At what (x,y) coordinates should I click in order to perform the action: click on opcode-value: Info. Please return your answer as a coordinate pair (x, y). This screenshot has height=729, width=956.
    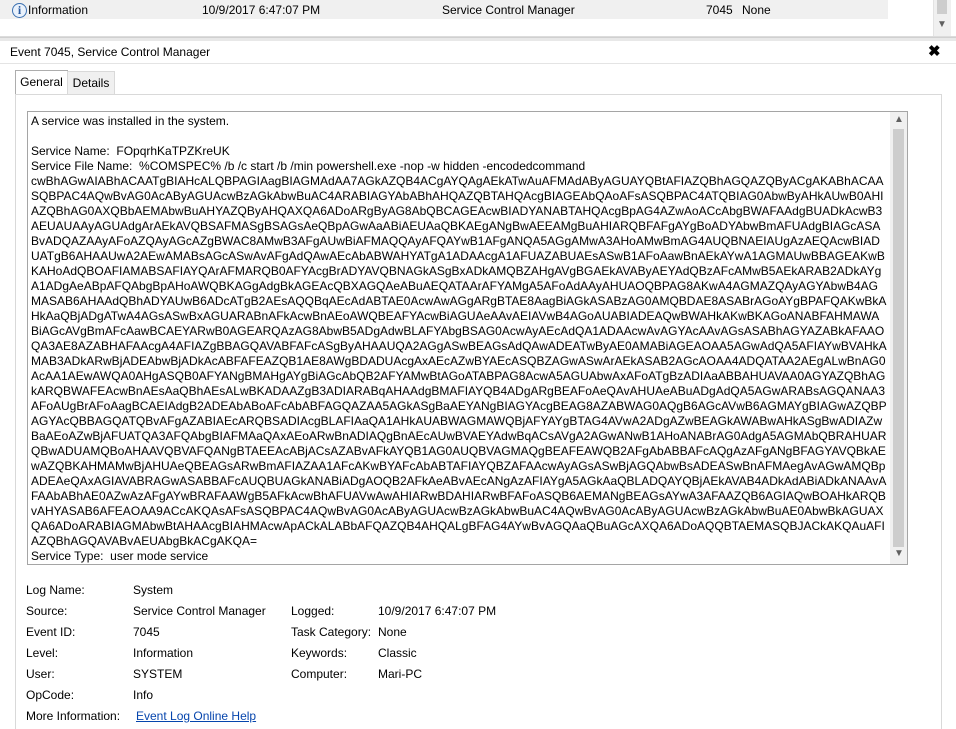
    Looking at the image, I should click on (143, 695).